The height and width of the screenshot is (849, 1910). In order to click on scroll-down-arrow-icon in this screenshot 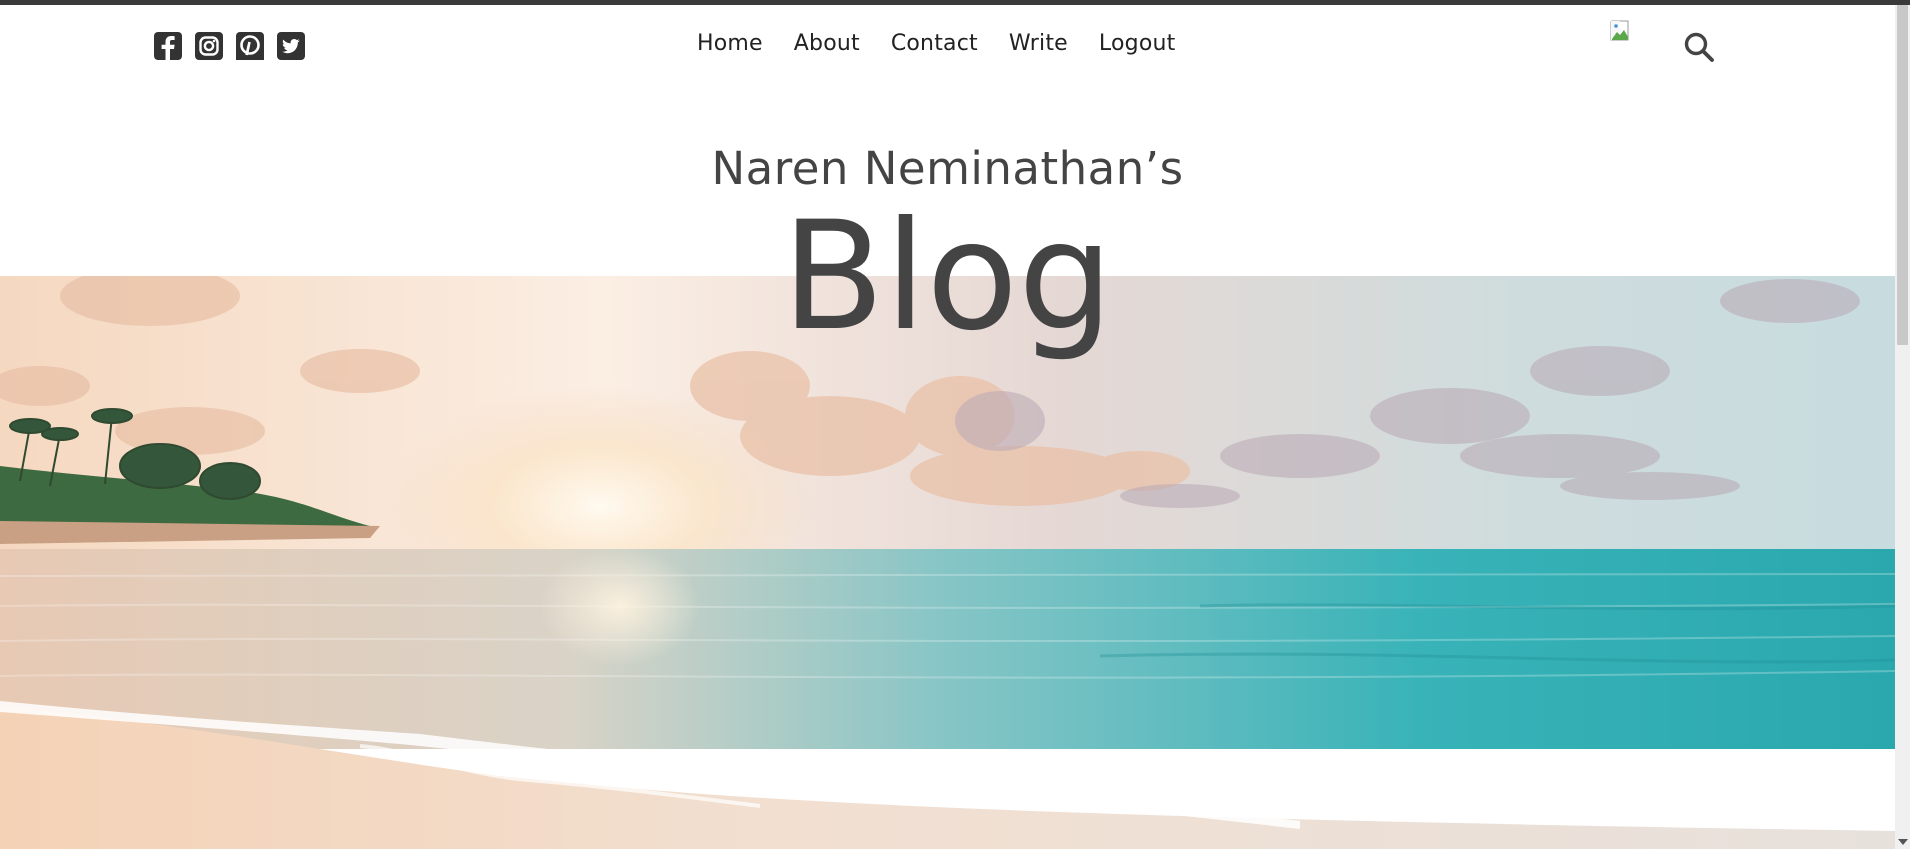, I will do `click(1903, 842)`.